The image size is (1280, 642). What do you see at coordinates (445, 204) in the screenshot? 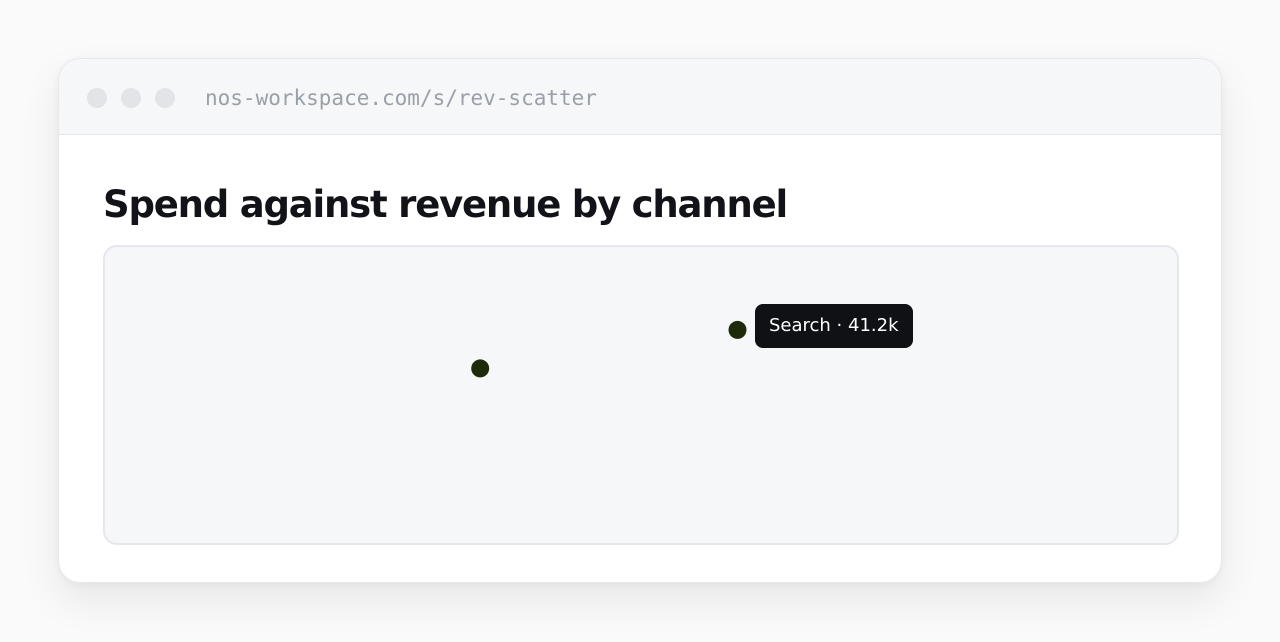
I see `page-title: Spend against revenue by channel` at bounding box center [445, 204].